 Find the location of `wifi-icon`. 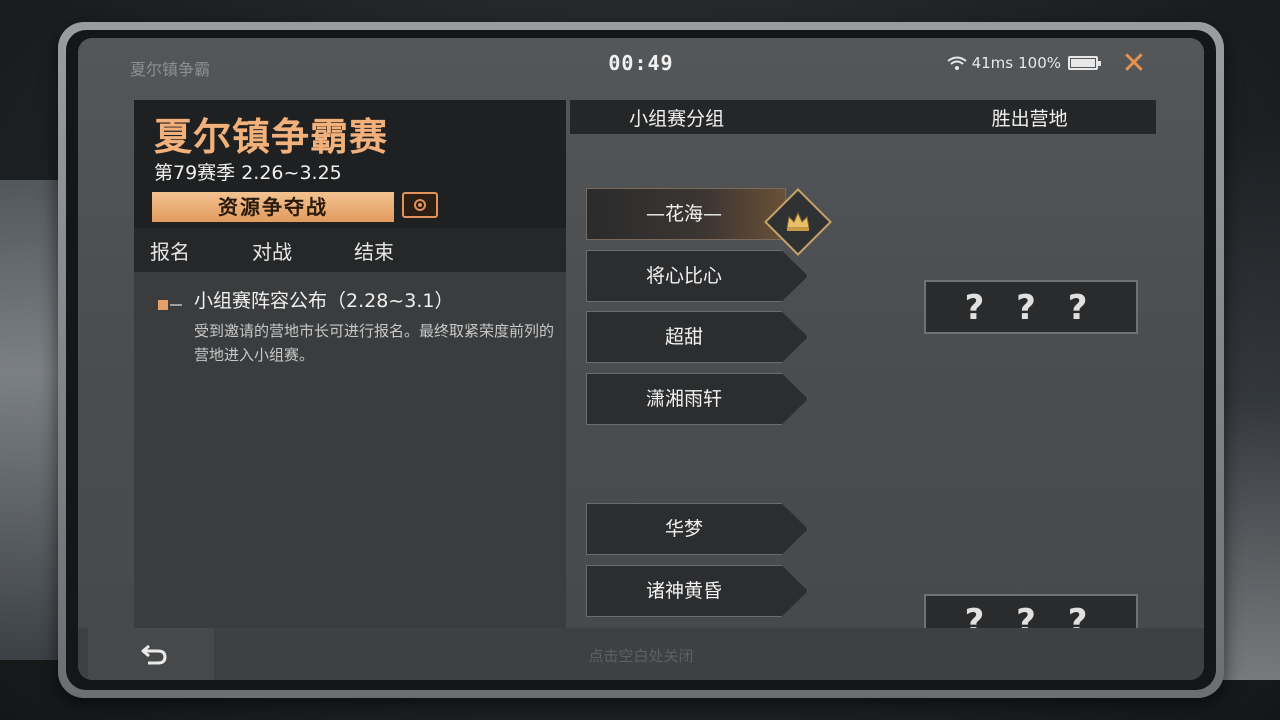

wifi-icon is located at coordinates (956, 63).